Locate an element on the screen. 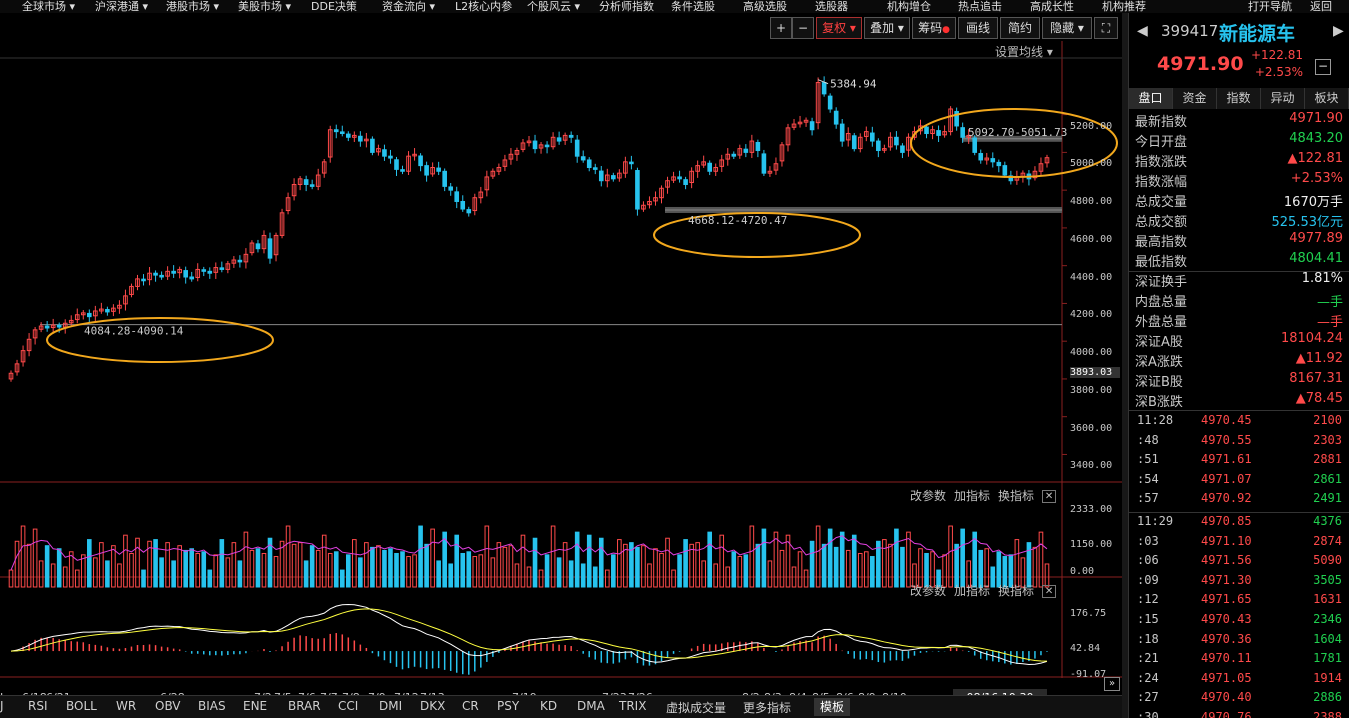  quote-tab-4: 板块 is located at coordinates (1327, 98).